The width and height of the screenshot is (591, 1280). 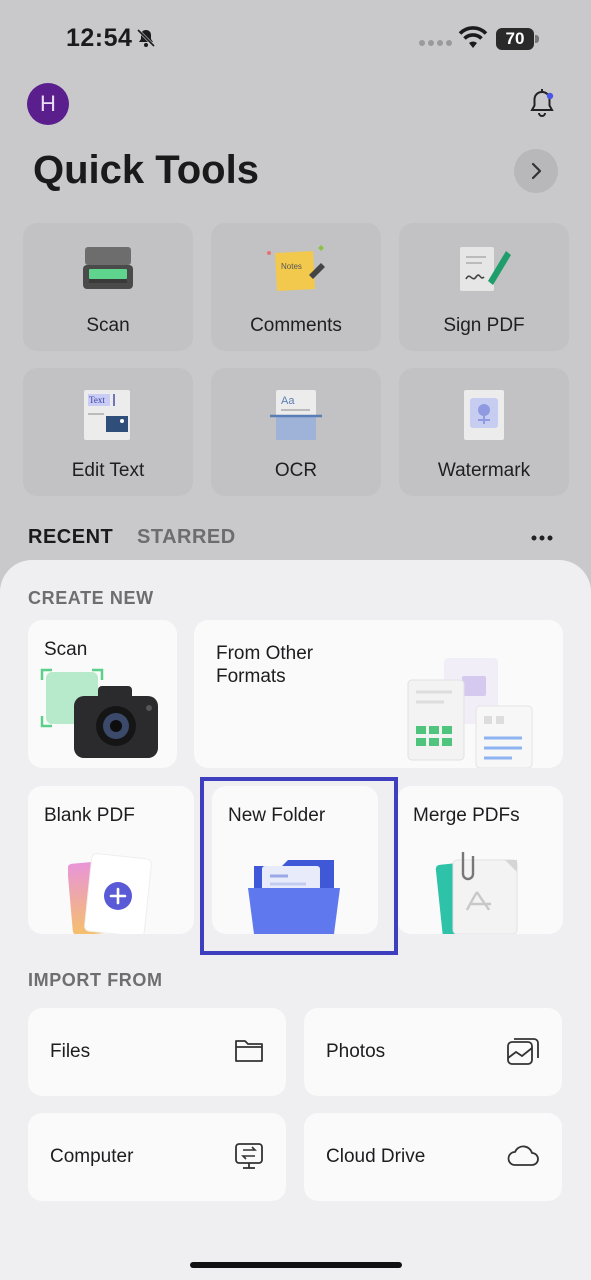 I want to click on tool-watermark: Watermark, so click(x=484, y=432).